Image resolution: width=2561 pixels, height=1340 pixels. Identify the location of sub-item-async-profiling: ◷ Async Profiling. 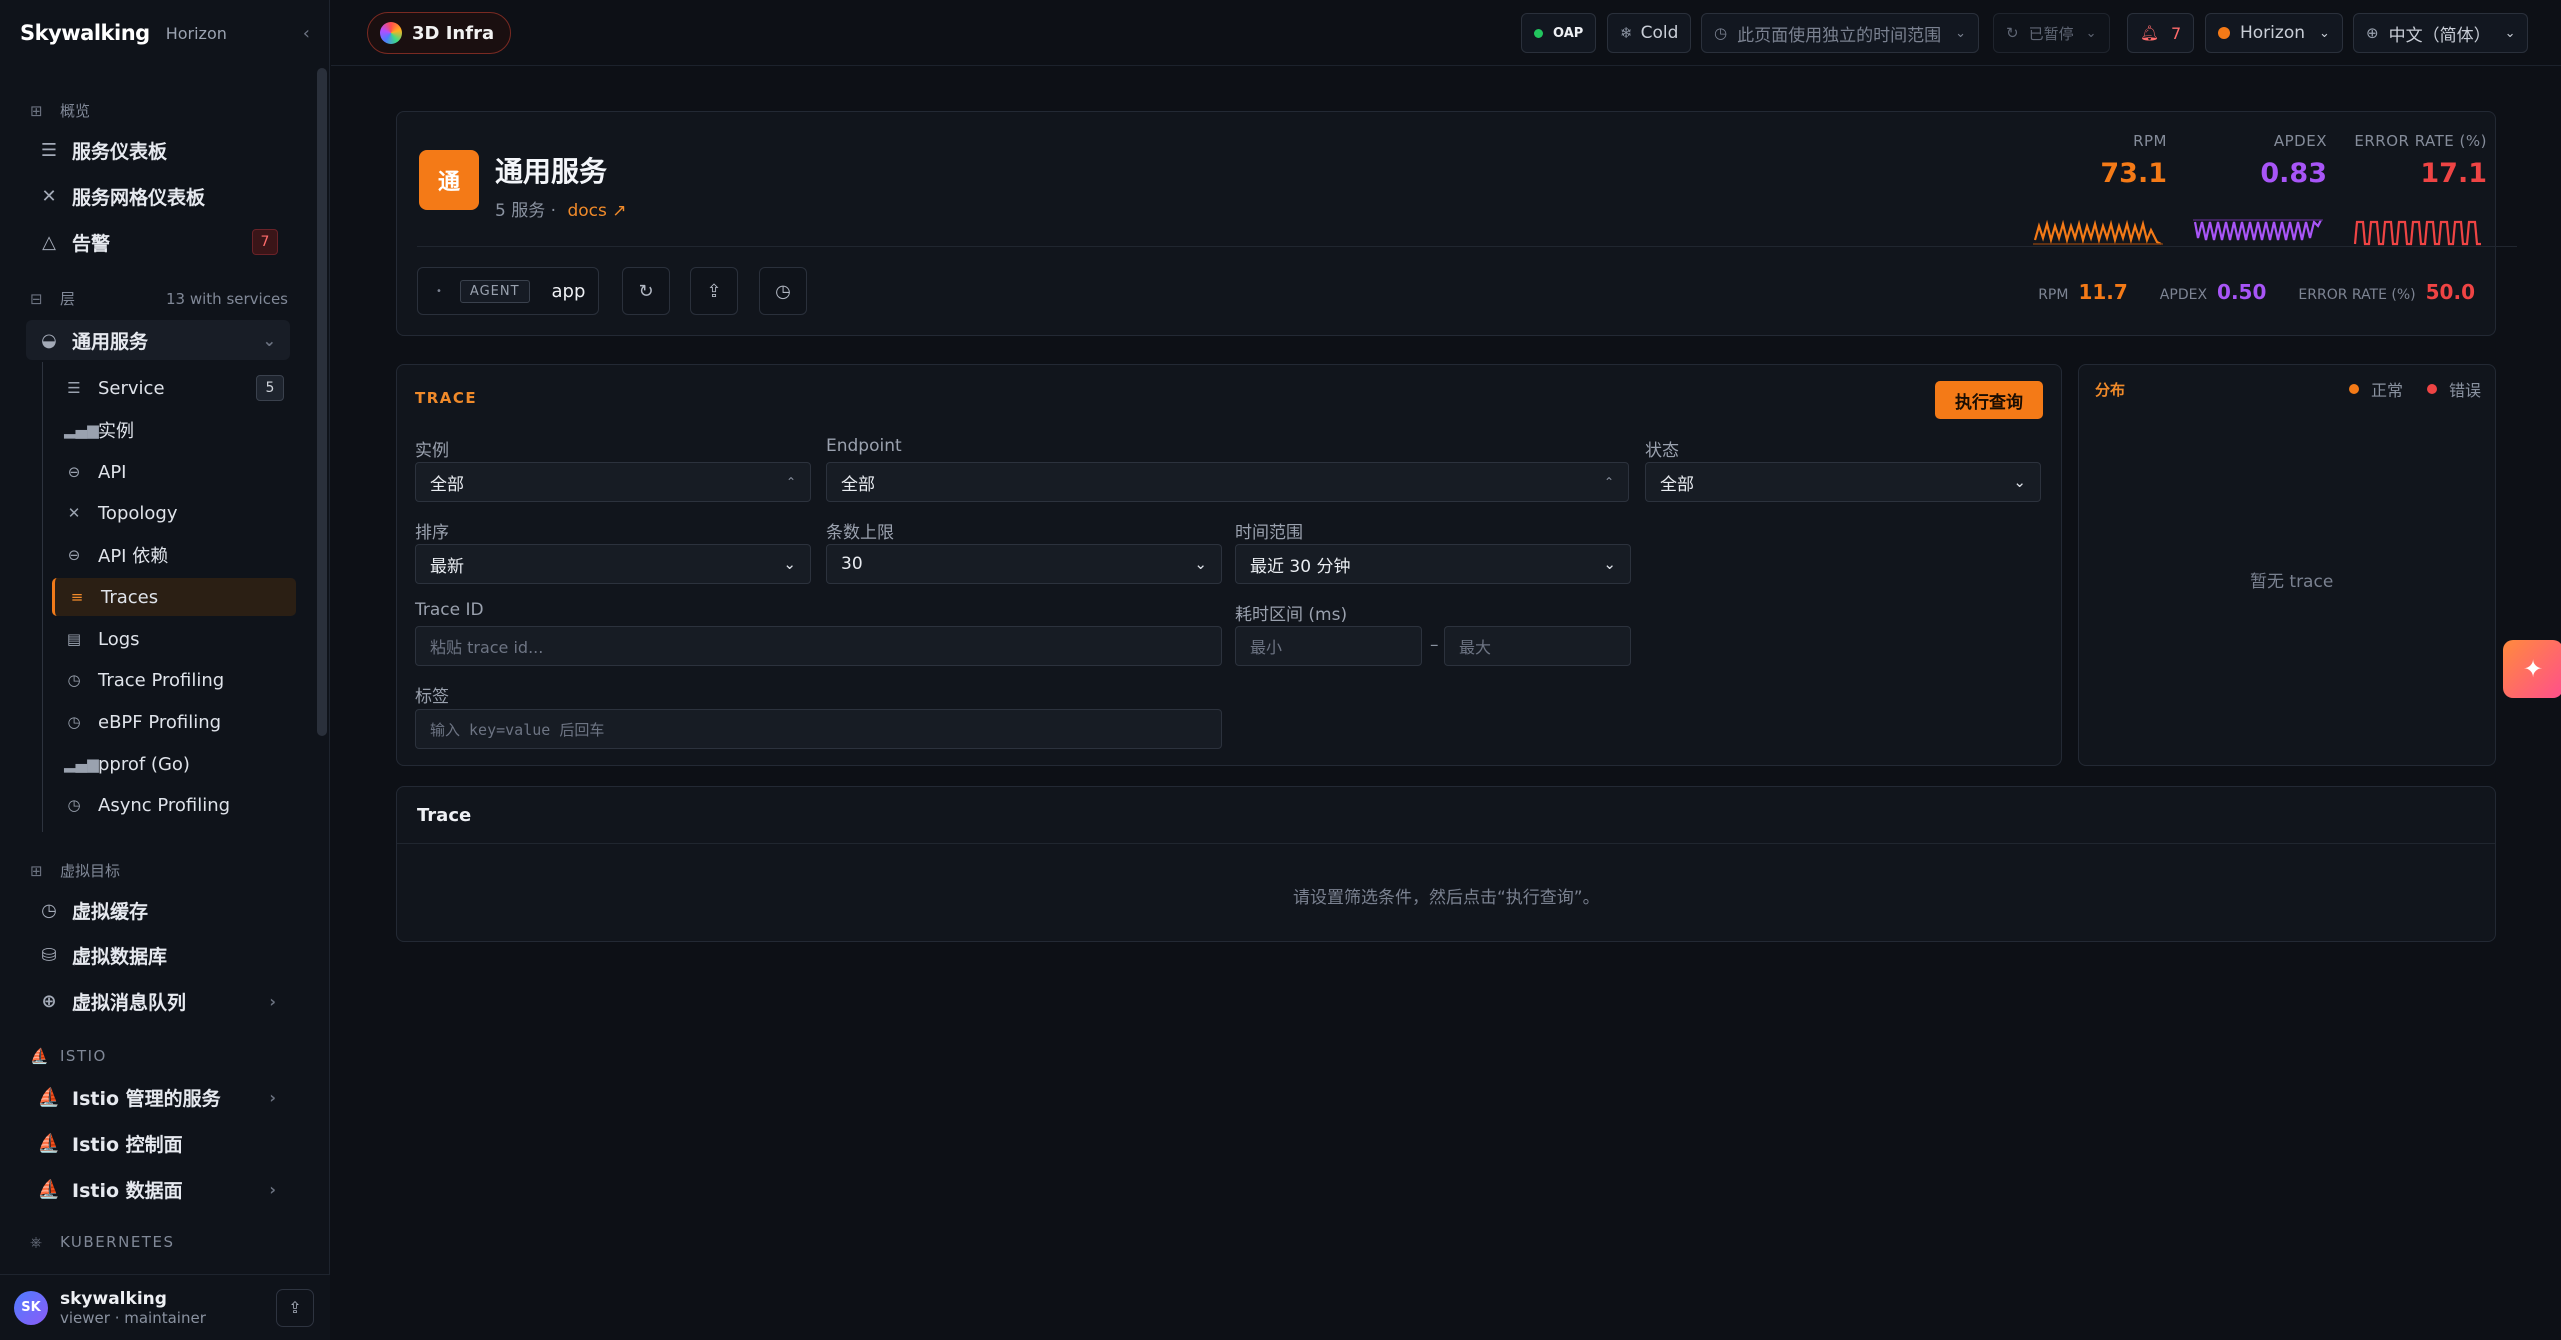
(174, 805).